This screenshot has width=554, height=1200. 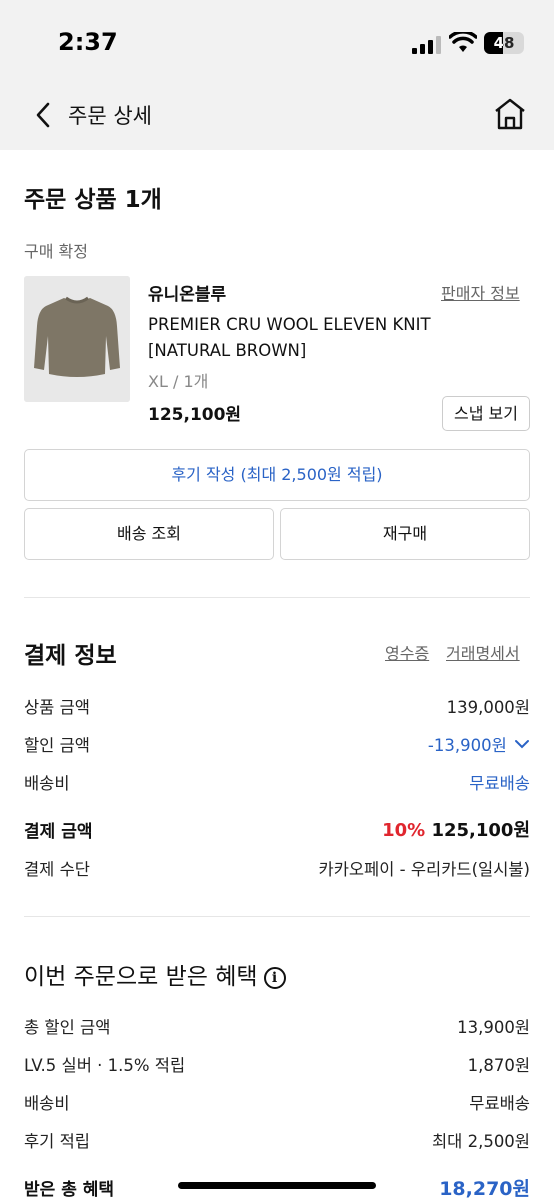 I want to click on track-shipping-button: 배송 조회, so click(x=149, y=534).